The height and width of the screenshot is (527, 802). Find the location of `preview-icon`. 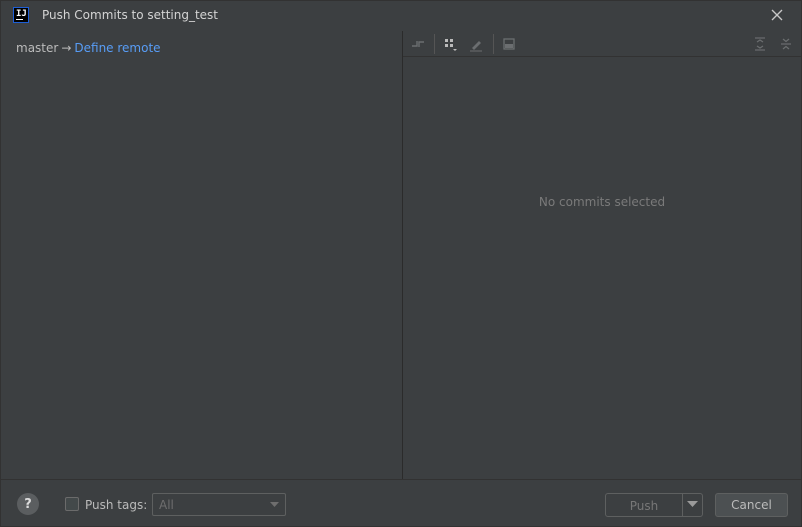

preview-icon is located at coordinates (509, 44).